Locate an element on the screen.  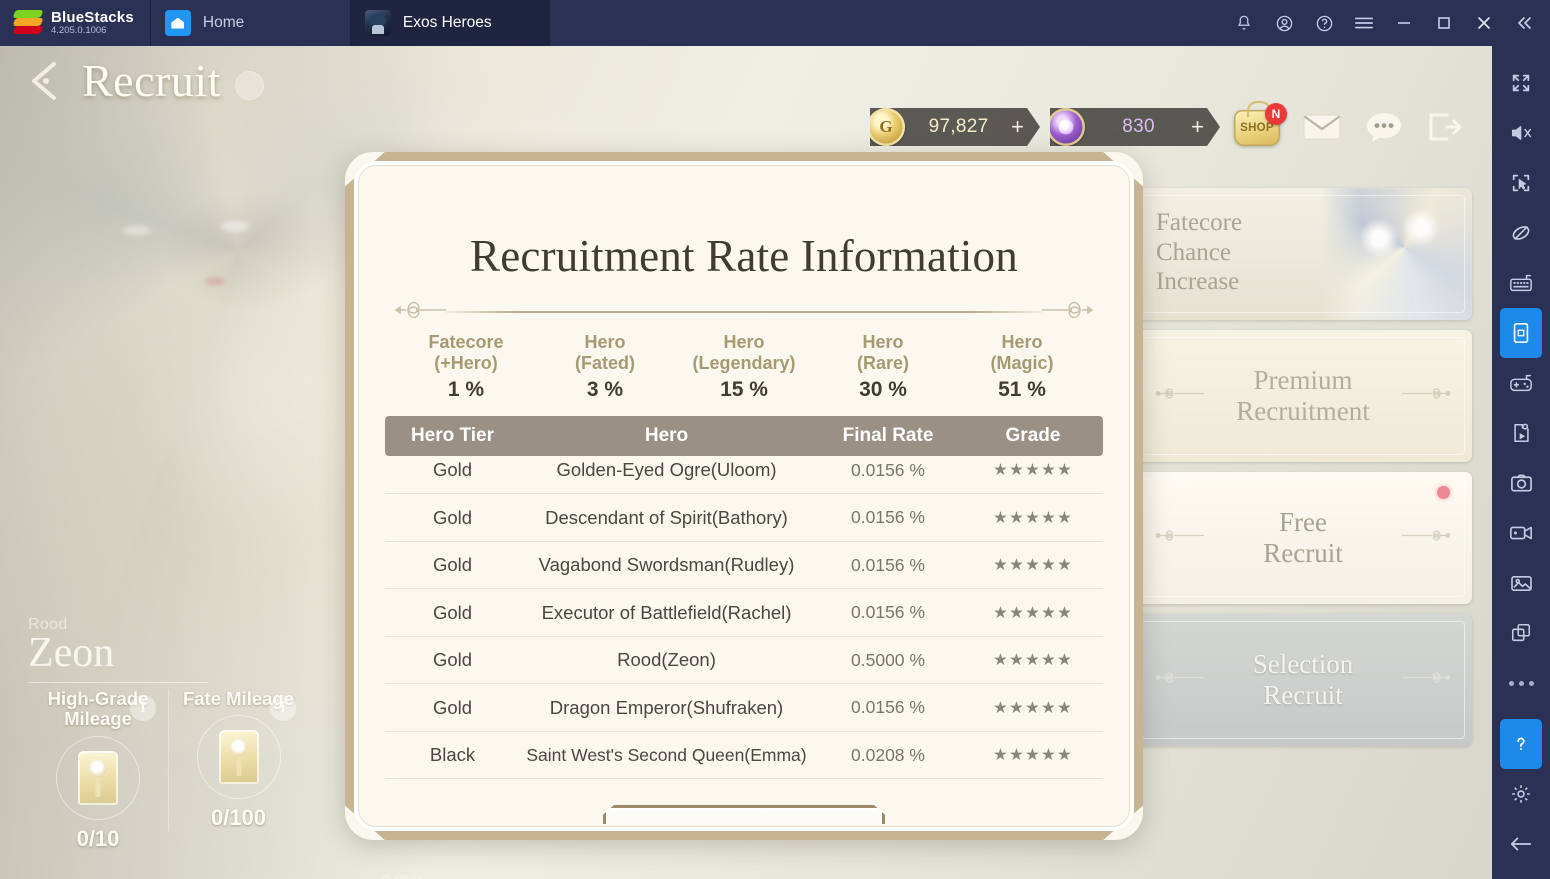
record-video-icon is located at coordinates (1521, 533).